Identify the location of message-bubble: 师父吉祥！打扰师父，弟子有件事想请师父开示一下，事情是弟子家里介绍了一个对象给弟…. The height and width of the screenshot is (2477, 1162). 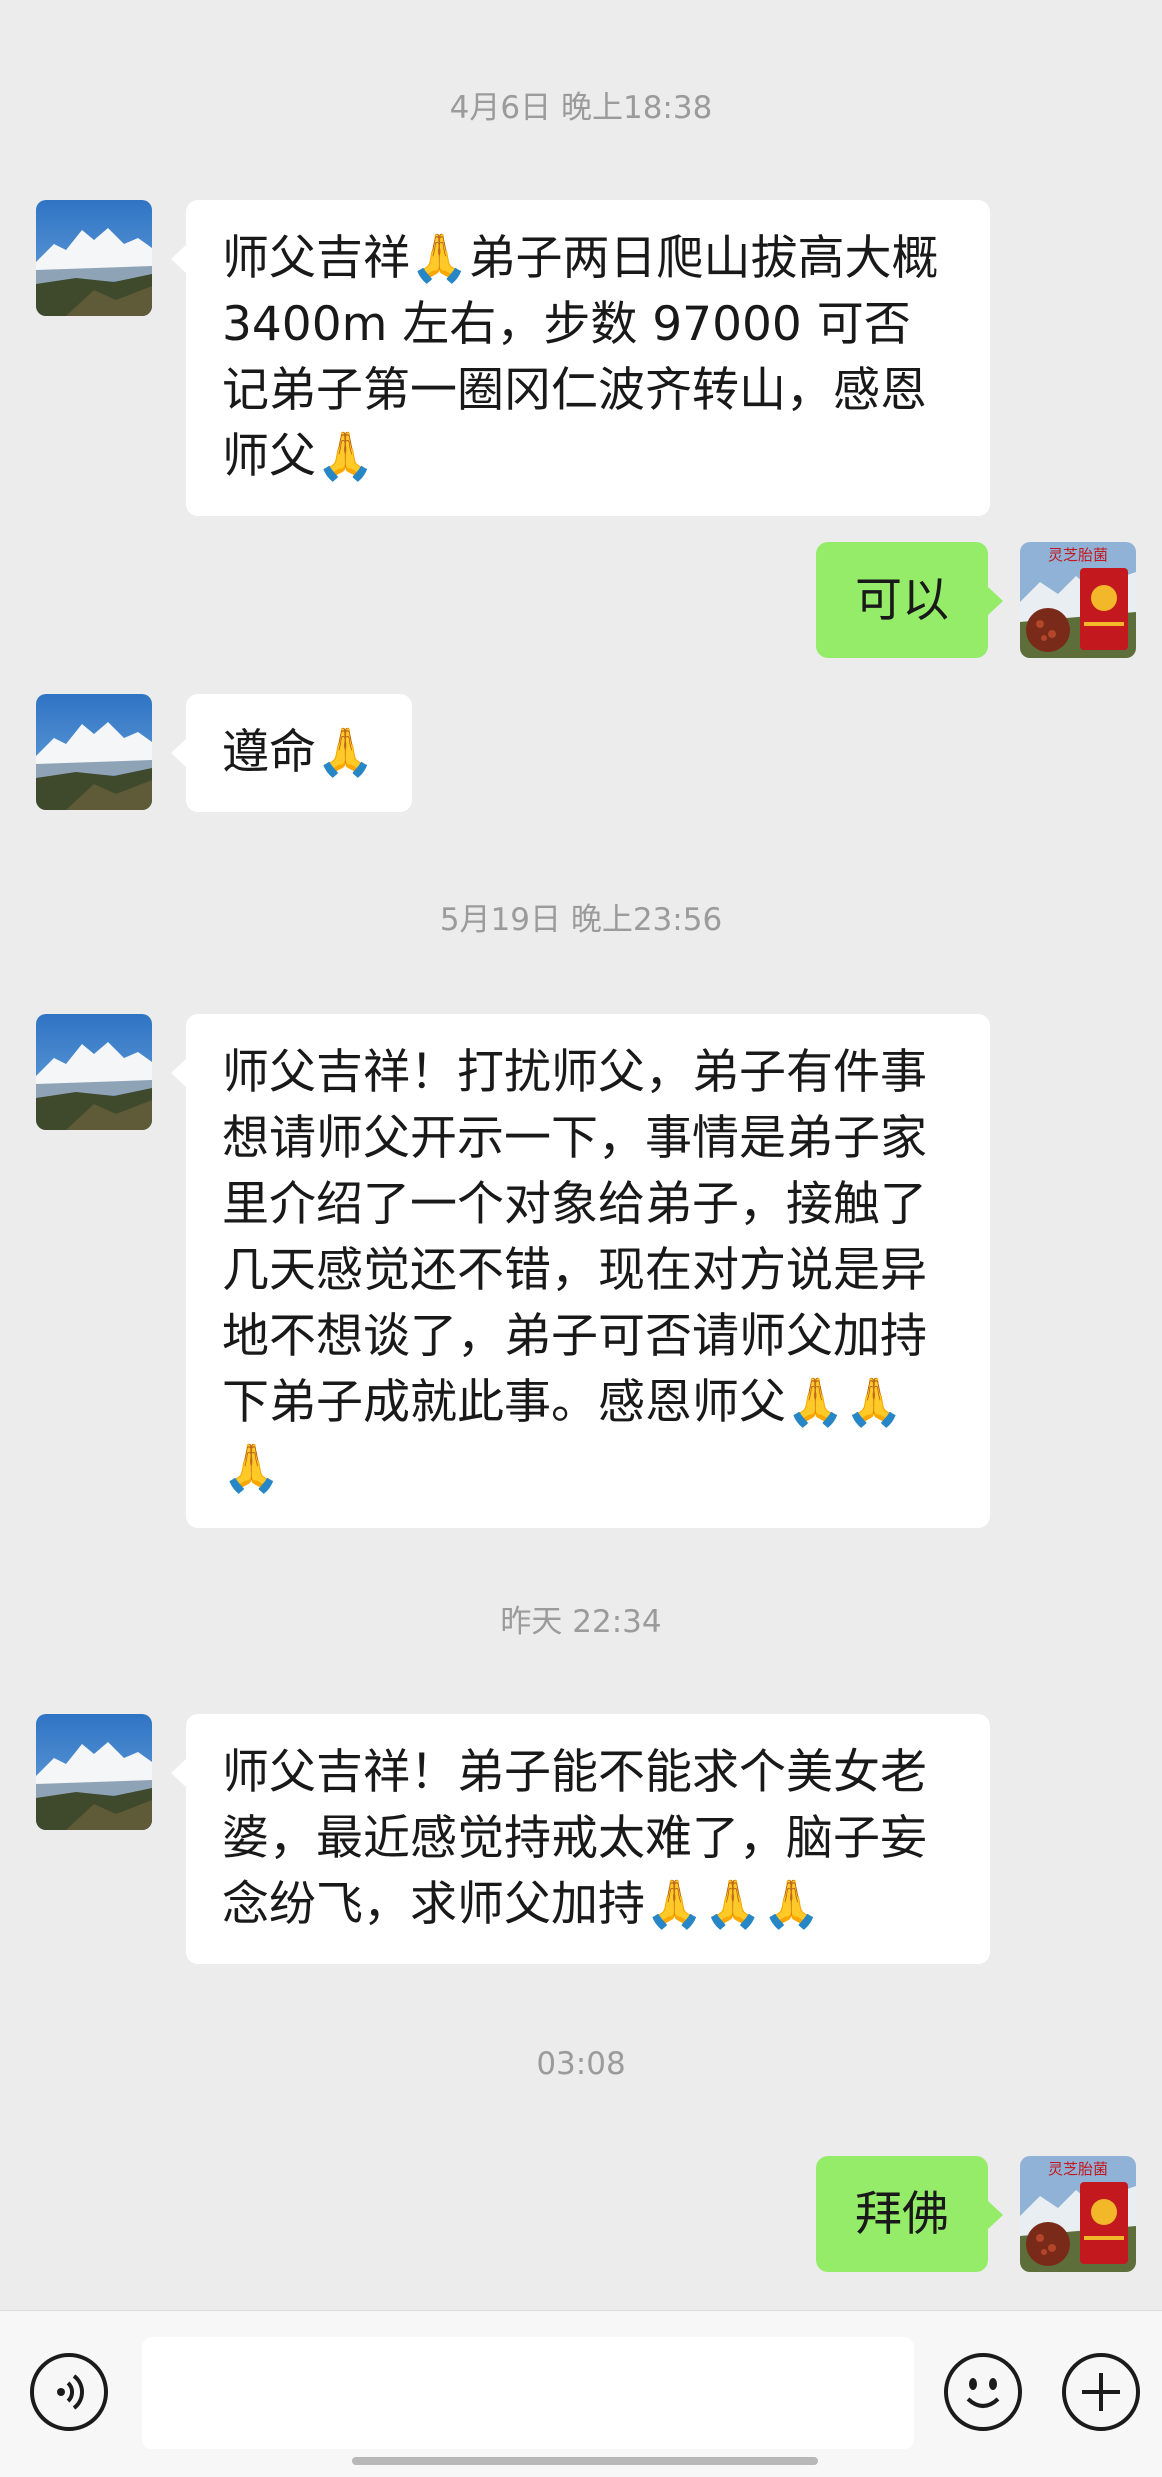
(580, 1271).